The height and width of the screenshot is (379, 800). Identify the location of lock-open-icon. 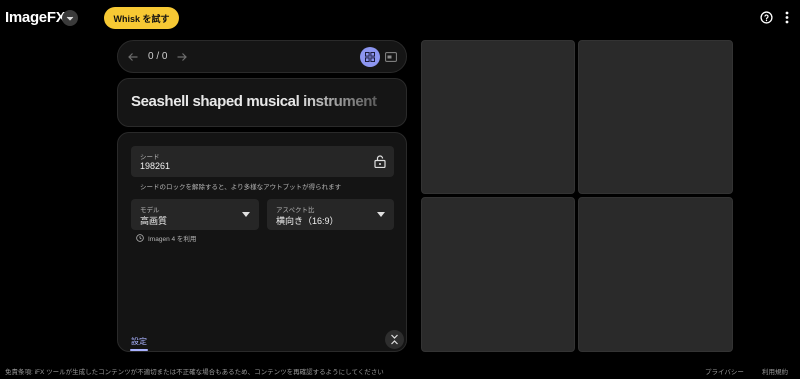
(380, 161).